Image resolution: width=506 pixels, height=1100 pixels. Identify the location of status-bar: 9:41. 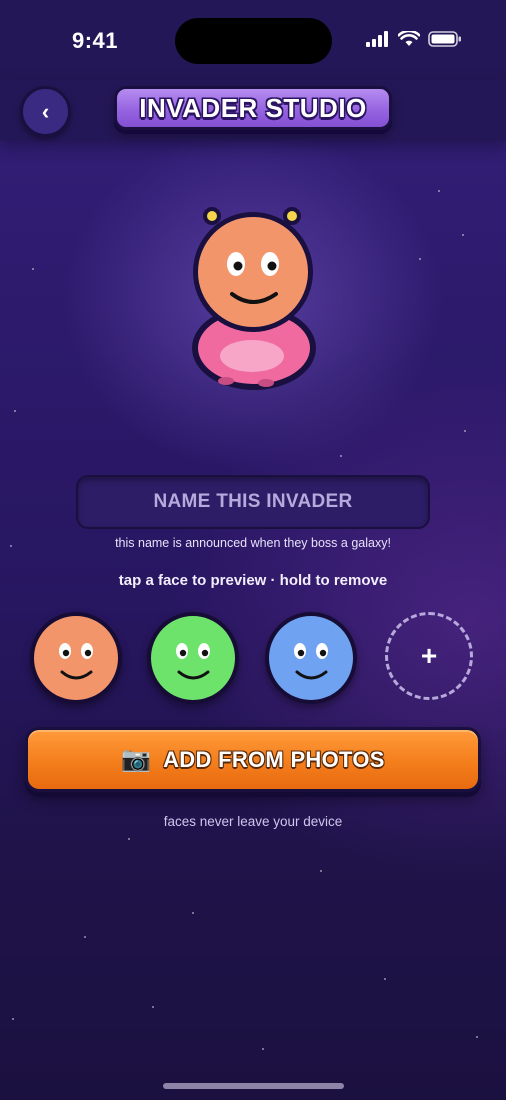
(253, 40).